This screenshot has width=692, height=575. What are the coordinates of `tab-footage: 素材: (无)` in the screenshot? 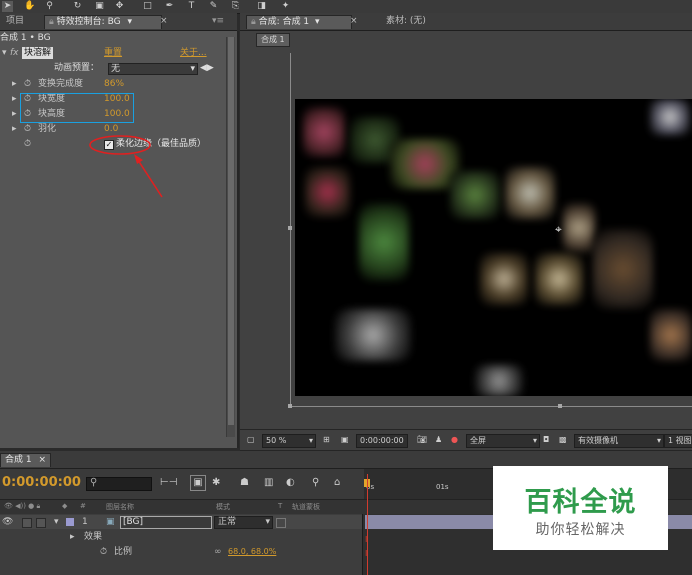 It's located at (406, 21).